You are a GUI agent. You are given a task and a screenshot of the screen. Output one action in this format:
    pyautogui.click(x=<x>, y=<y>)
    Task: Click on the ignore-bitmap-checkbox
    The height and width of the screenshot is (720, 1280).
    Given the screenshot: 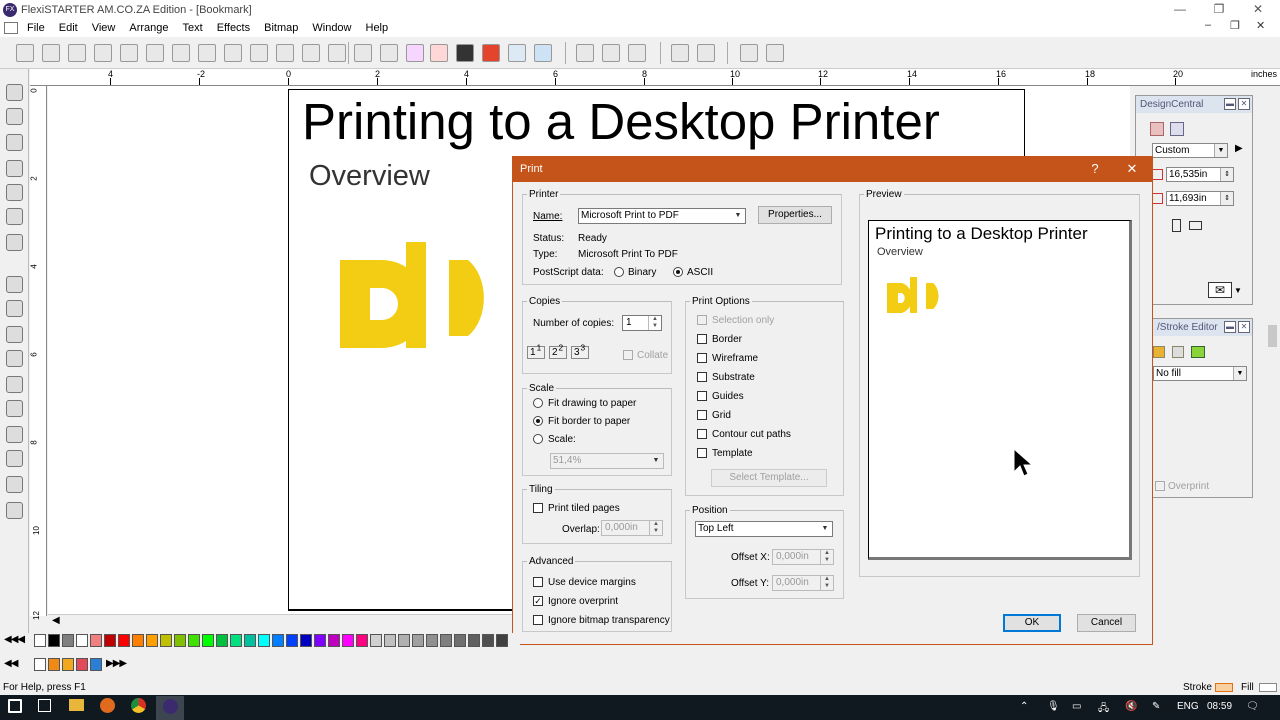 What is the action you would take?
    pyautogui.click(x=538, y=620)
    